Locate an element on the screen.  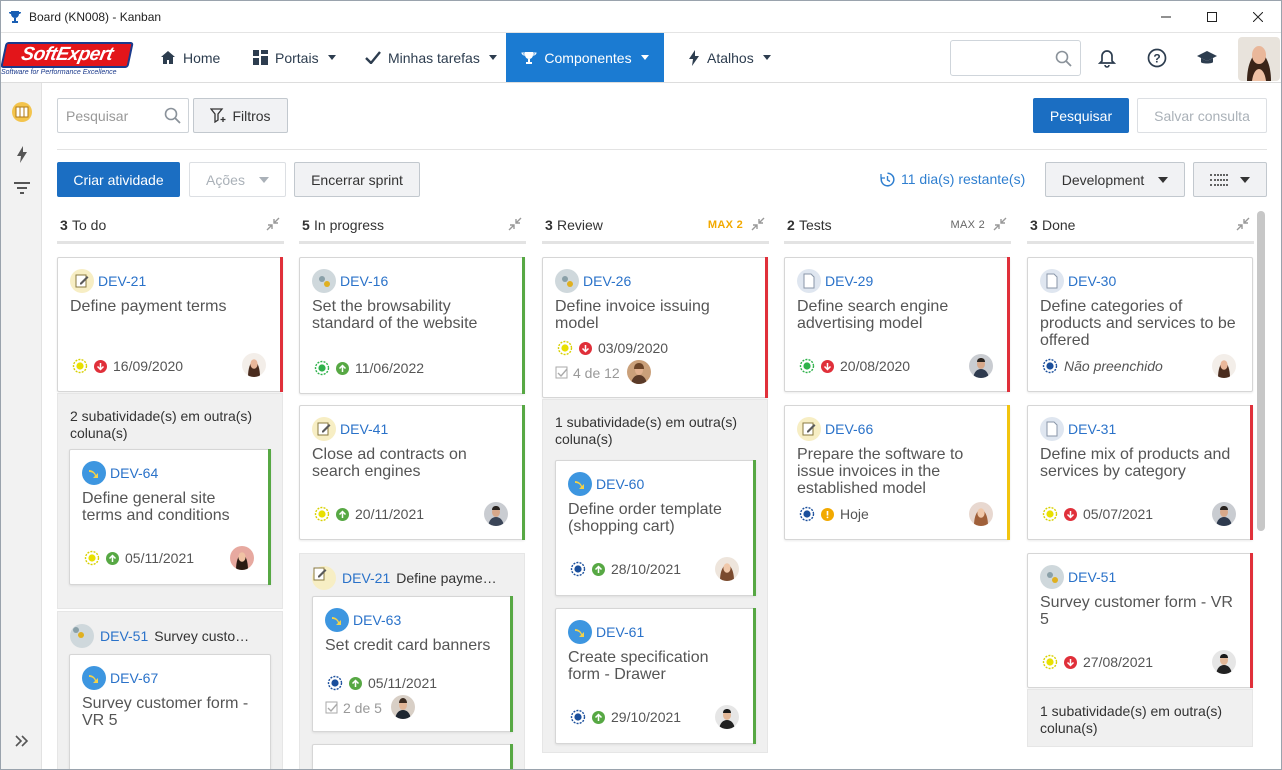
close-button is located at coordinates (1258, 16).